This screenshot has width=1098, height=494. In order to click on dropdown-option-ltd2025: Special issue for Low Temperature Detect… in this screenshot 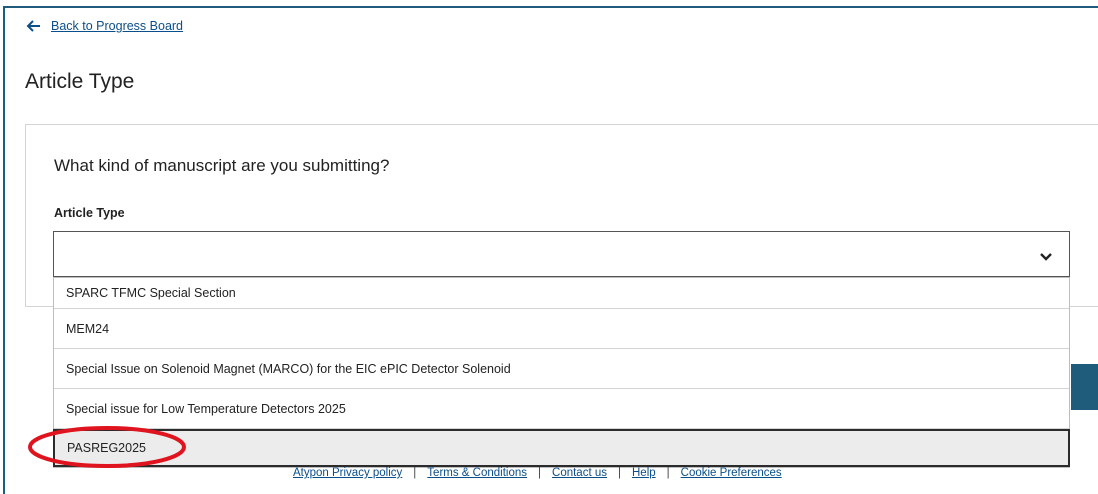, I will do `click(561, 409)`.